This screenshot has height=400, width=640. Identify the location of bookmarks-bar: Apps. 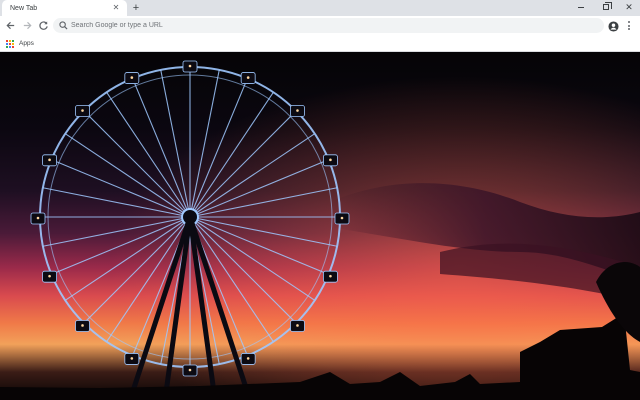
(320, 43).